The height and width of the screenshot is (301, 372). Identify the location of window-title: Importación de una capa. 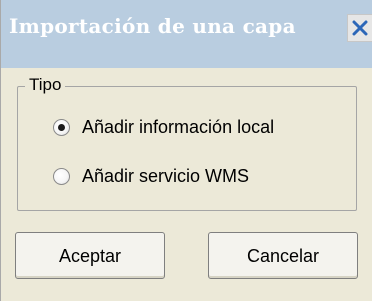
(152, 26).